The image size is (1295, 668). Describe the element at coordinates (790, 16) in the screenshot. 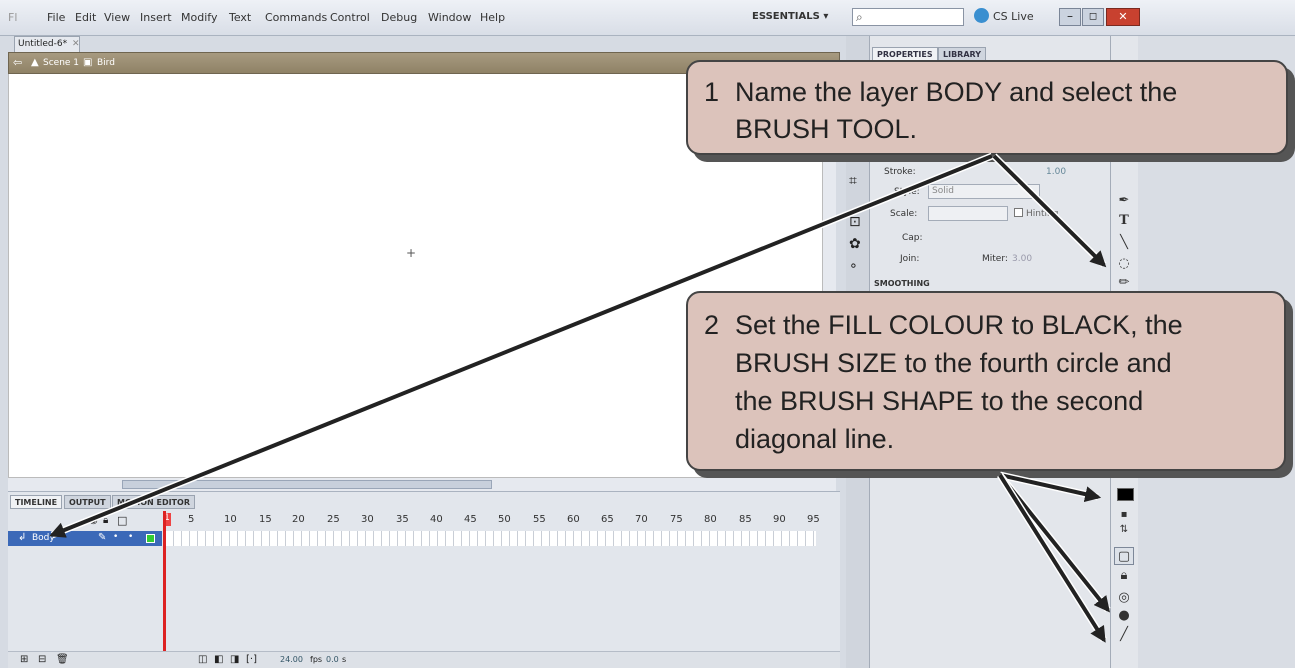

I see `workspace-switcher: ESSENTIALS ▾` at that location.